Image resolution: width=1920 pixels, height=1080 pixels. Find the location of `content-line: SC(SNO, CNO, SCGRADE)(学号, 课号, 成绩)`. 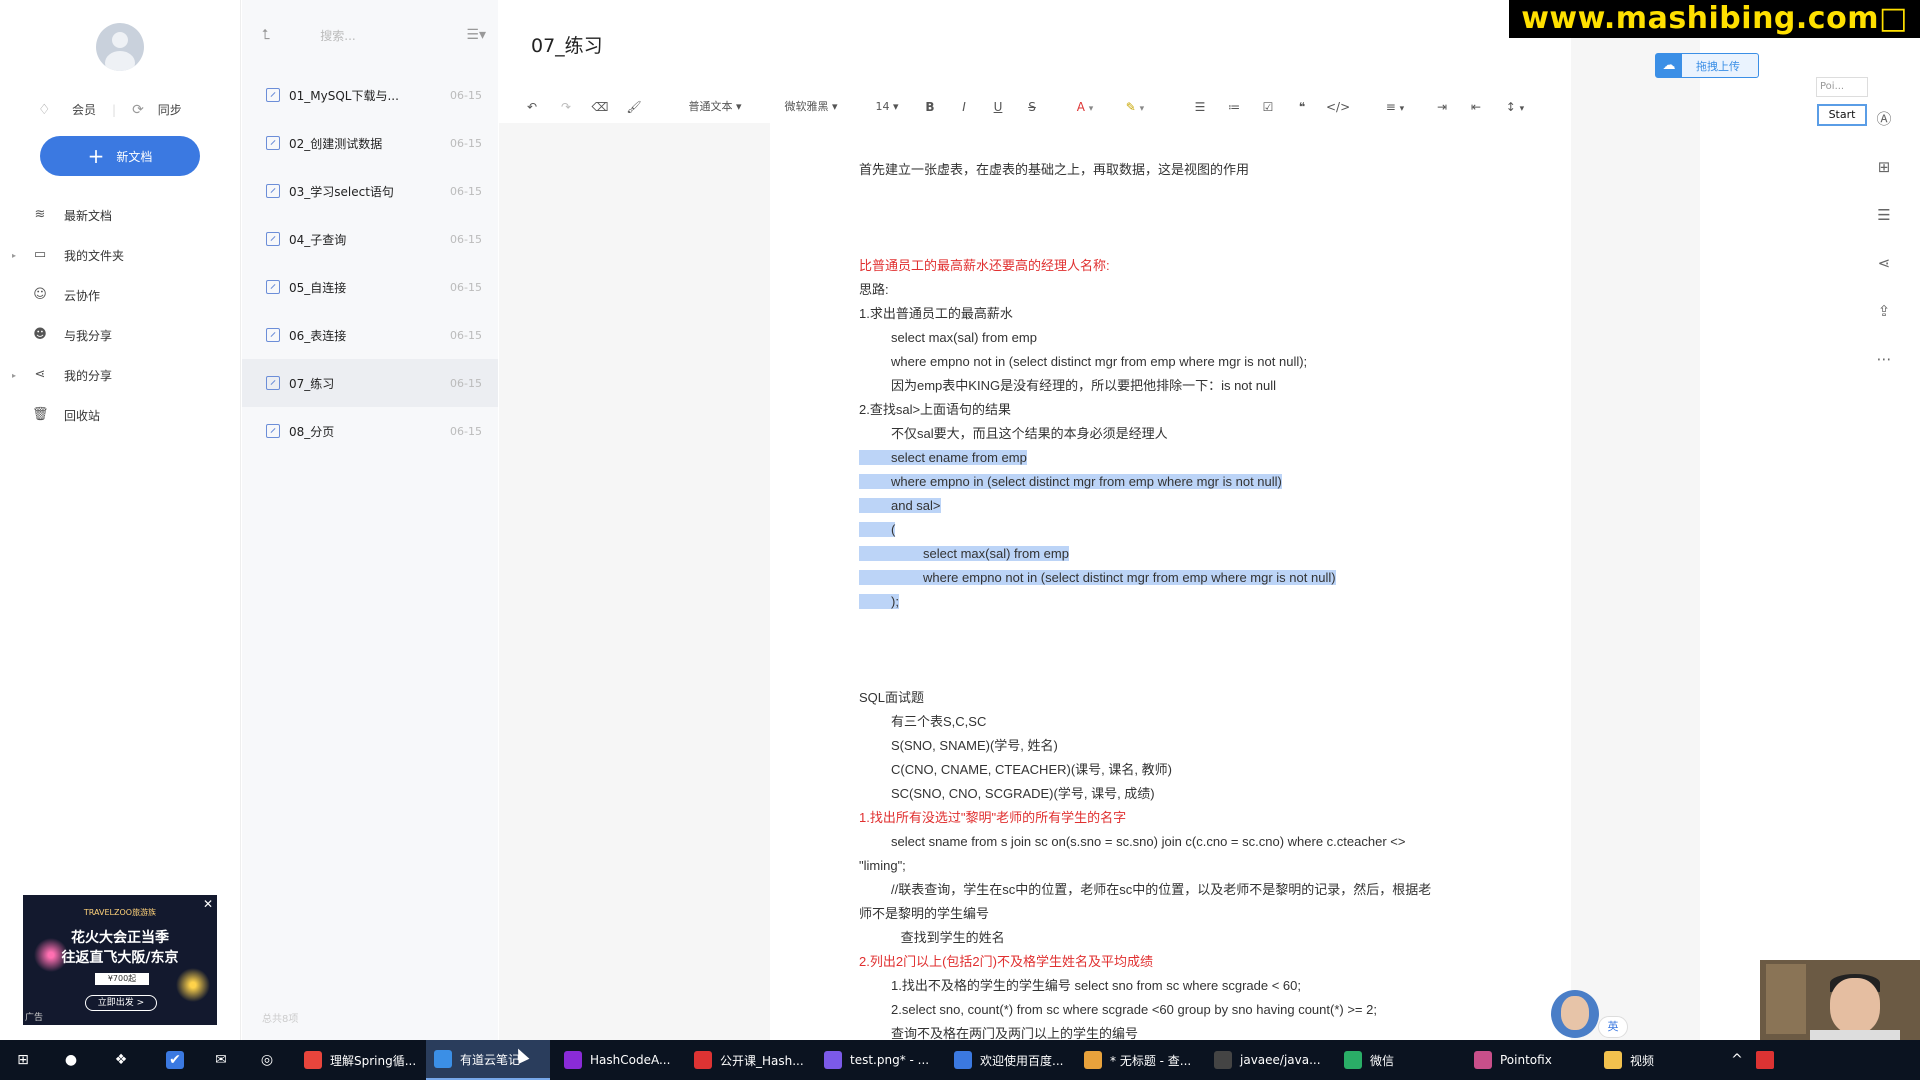

content-line: SC(SNO, CNO, SCGRADE)(学号, 课号, 成绩) is located at coordinates (1023, 794).